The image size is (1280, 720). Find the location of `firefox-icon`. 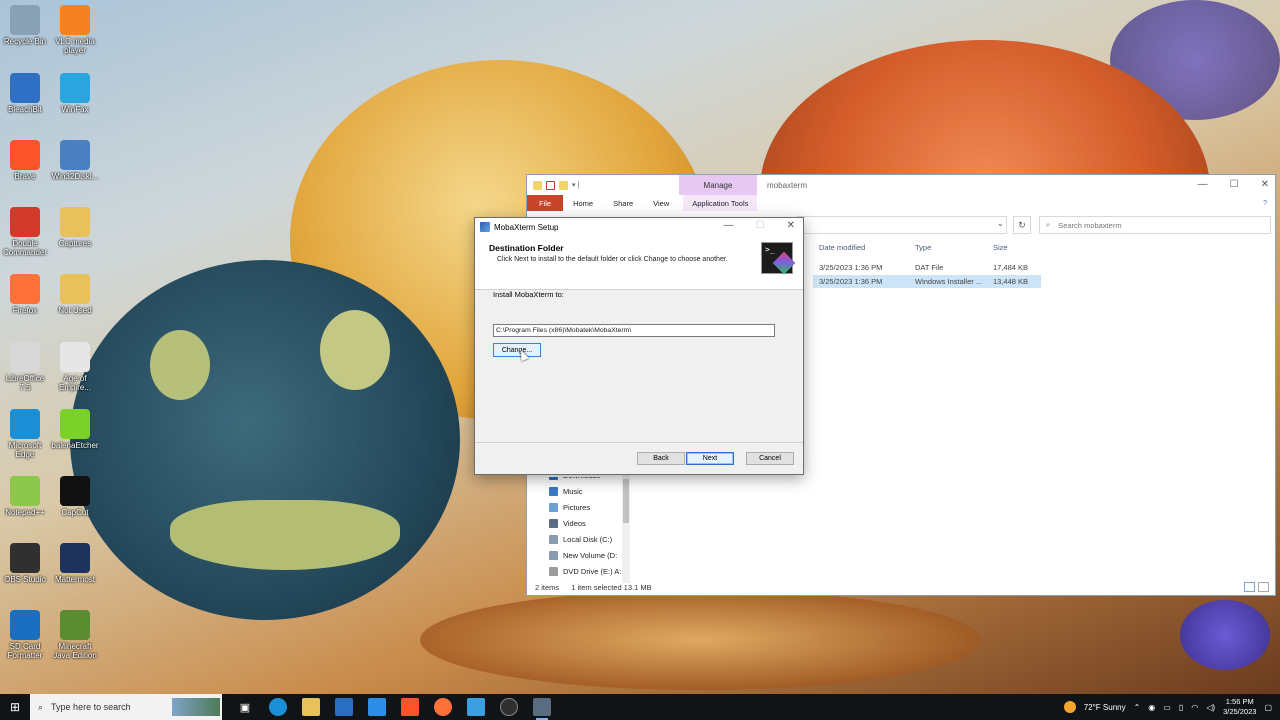

firefox-icon is located at coordinates (443, 707).